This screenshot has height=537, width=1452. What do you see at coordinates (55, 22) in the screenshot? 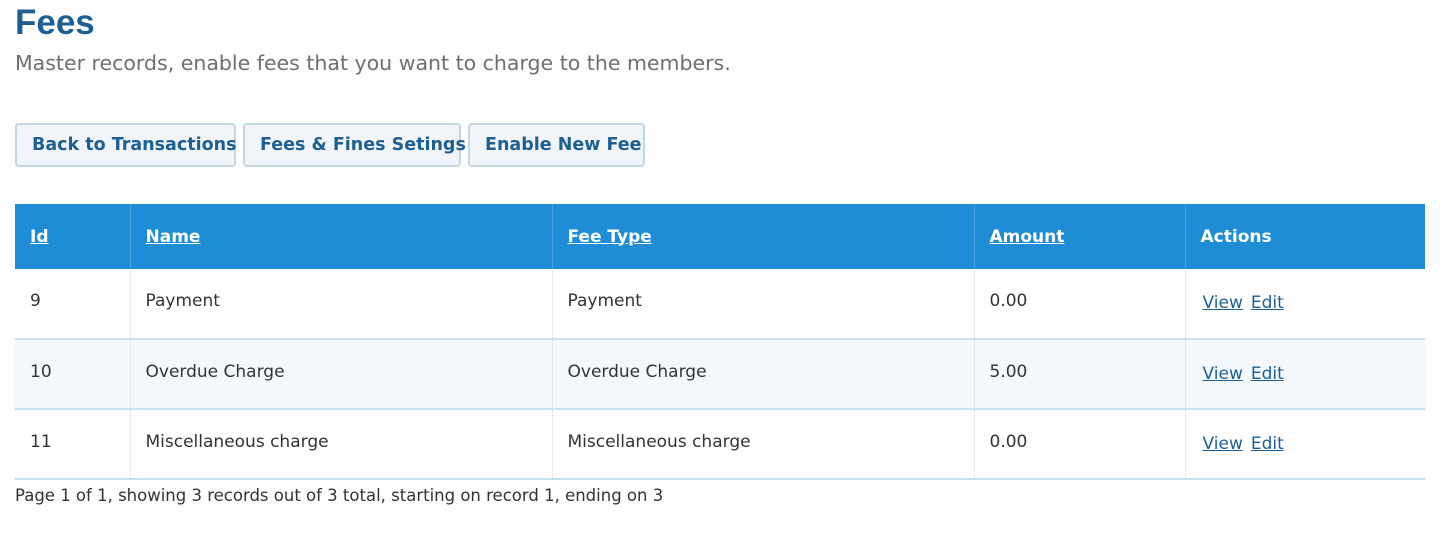
I see `page-title: Fees` at bounding box center [55, 22].